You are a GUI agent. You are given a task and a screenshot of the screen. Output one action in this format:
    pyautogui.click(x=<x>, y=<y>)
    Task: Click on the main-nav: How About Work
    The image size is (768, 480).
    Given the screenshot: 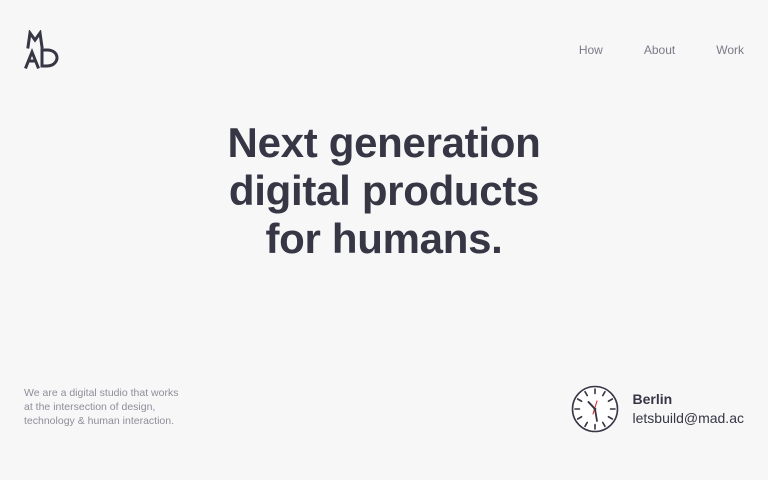 What is the action you would take?
    pyautogui.click(x=661, y=50)
    